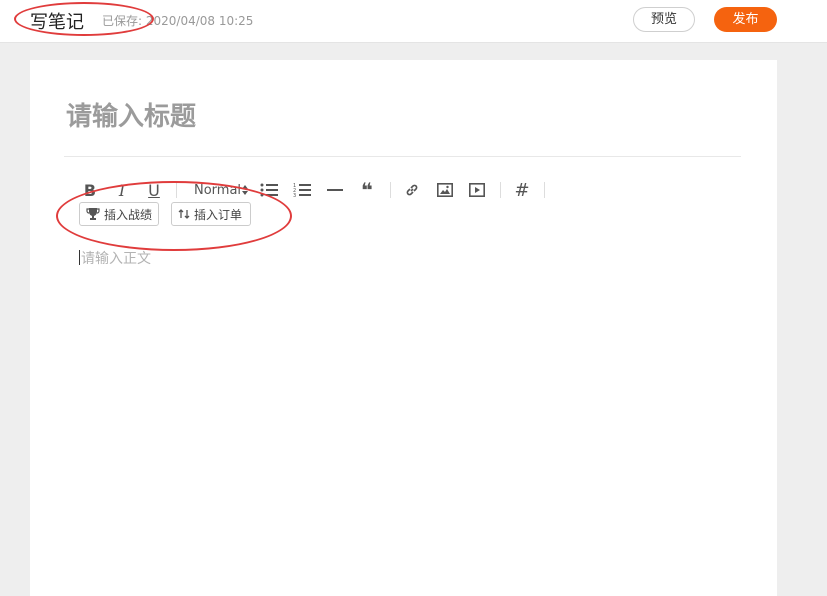  I want to click on hashtag-button: #, so click(522, 190).